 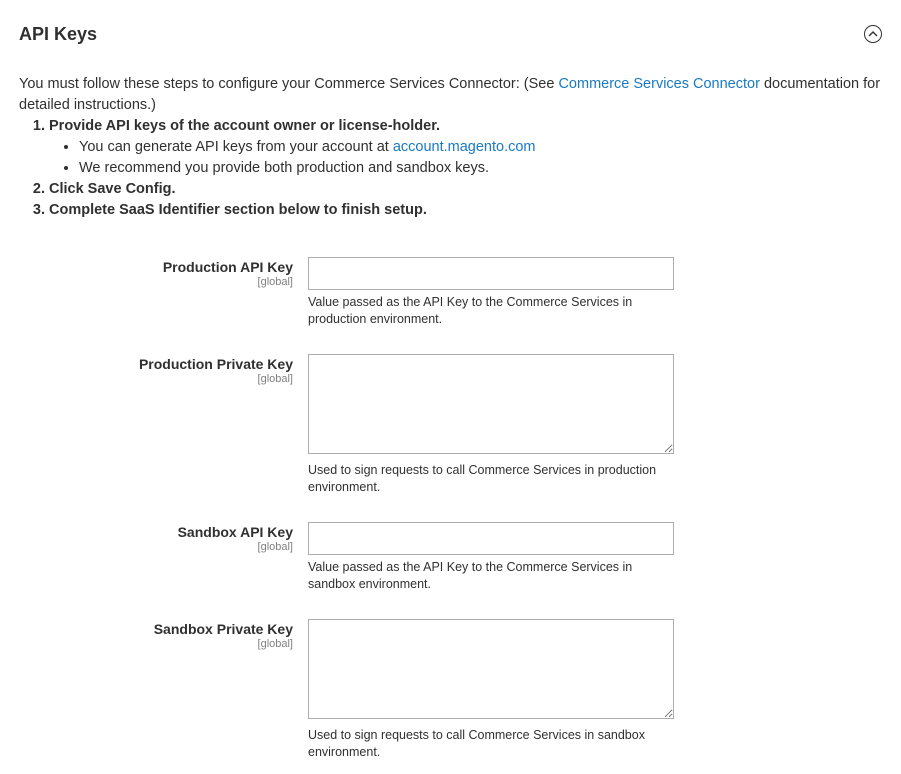 What do you see at coordinates (491, 538) in the screenshot?
I see `sandbox-api-key-input` at bounding box center [491, 538].